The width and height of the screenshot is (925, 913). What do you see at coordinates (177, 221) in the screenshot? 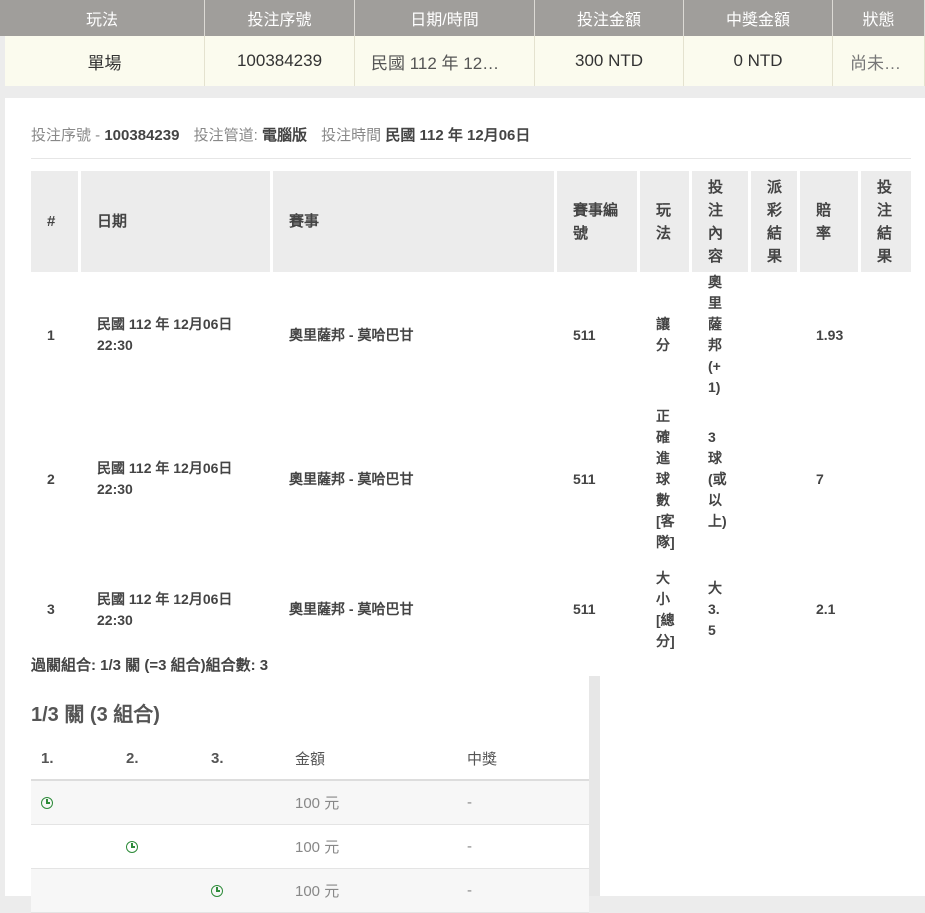
I see `col-date: 日期` at bounding box center [177, 221].